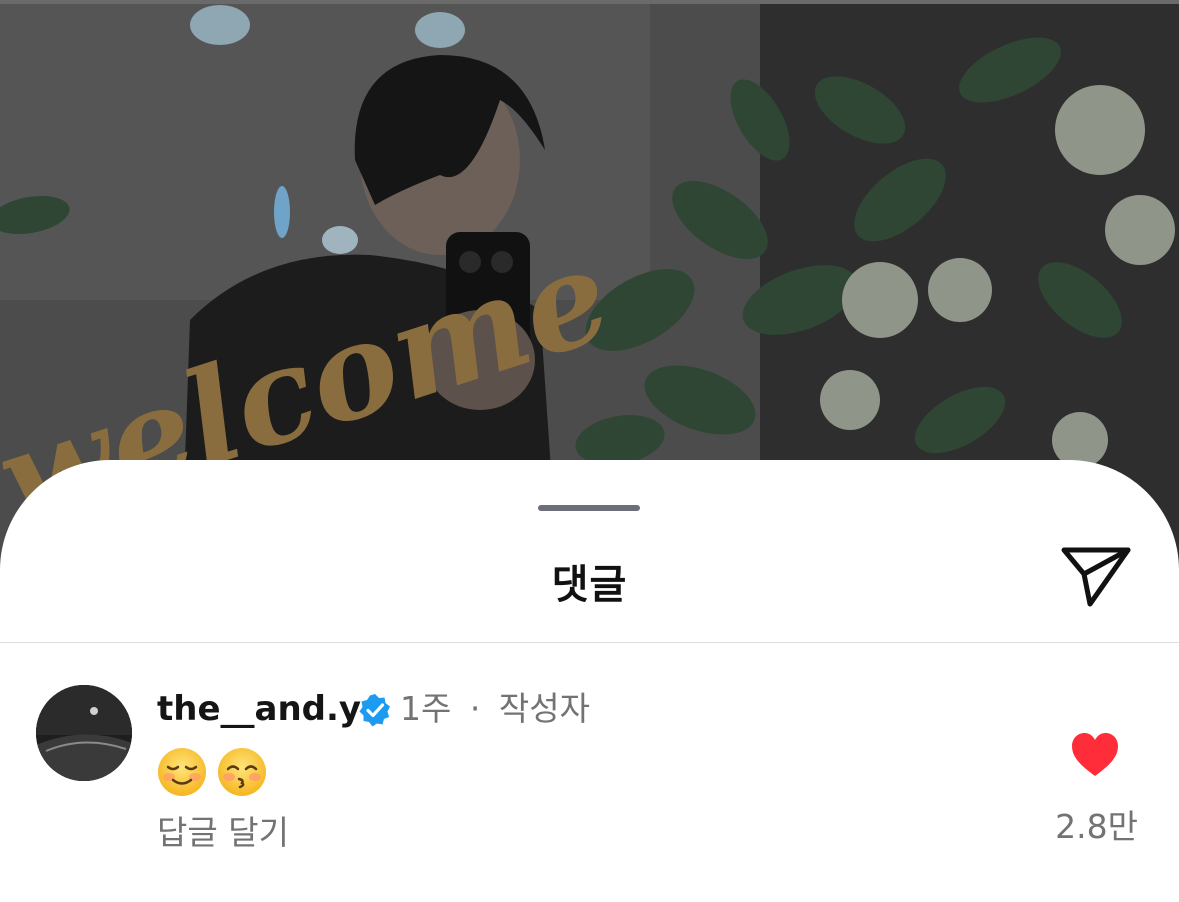 The image size is (1179, 902). What do you see at coordinates (589, 508) in the screenshot?
I see `sheet-drag-handle` at bounding box center [589, 508].